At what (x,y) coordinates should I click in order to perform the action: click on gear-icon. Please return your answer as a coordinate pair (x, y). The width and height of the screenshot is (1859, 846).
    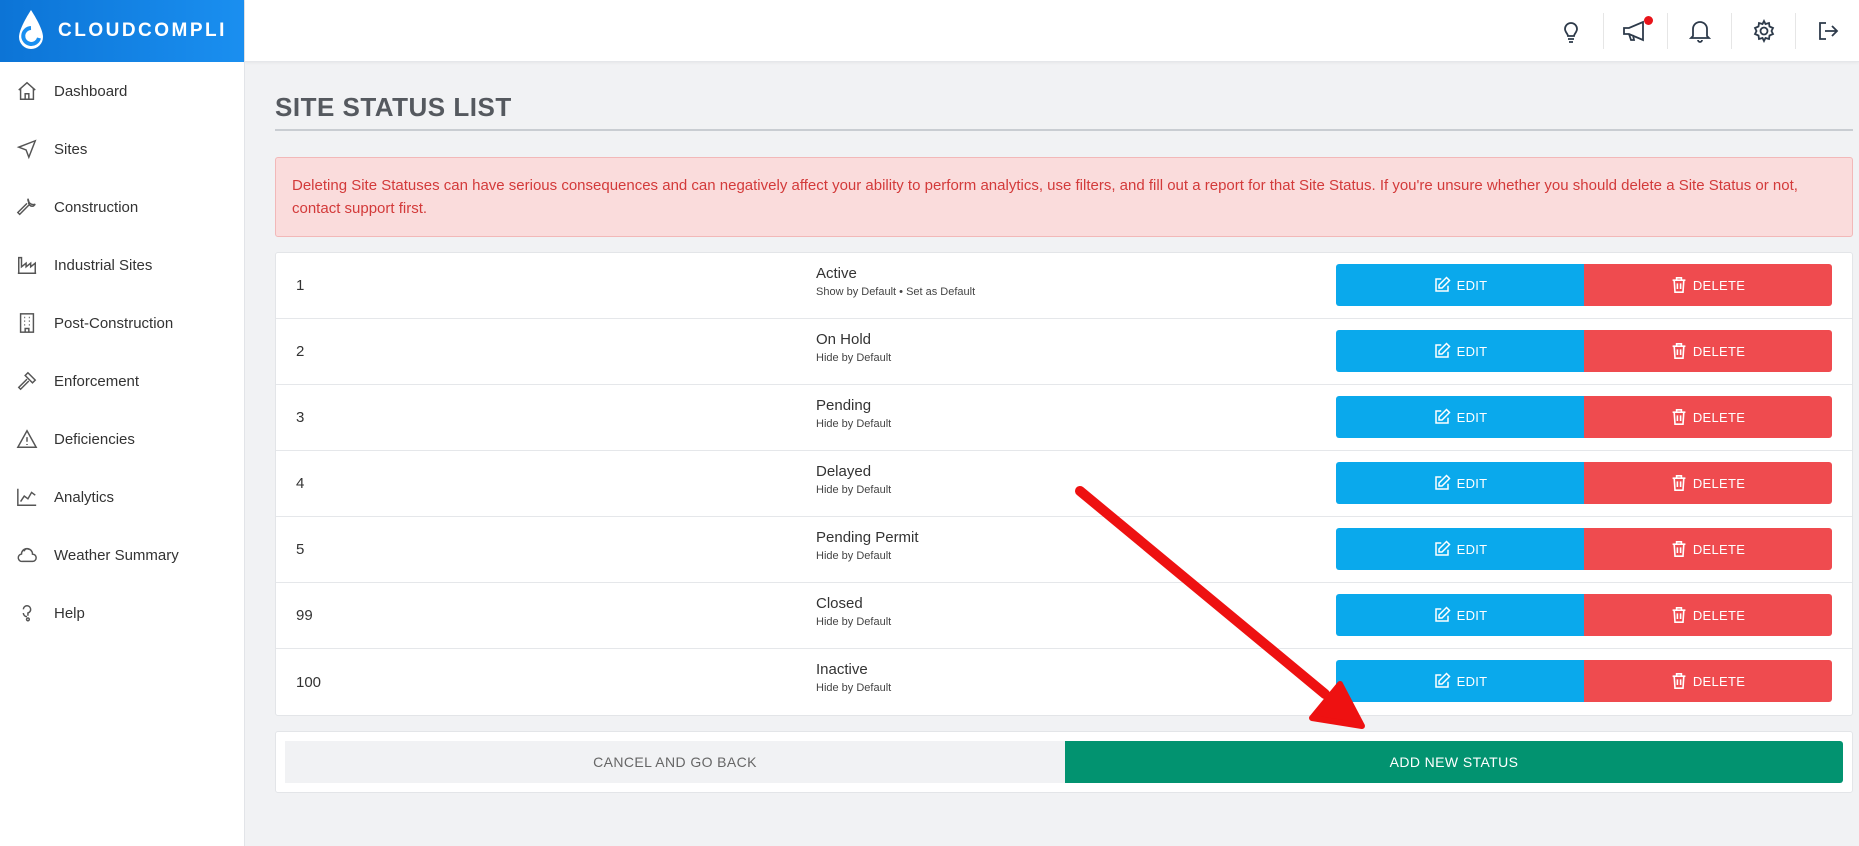
    Looking at the image, I should click on (1763, 31).